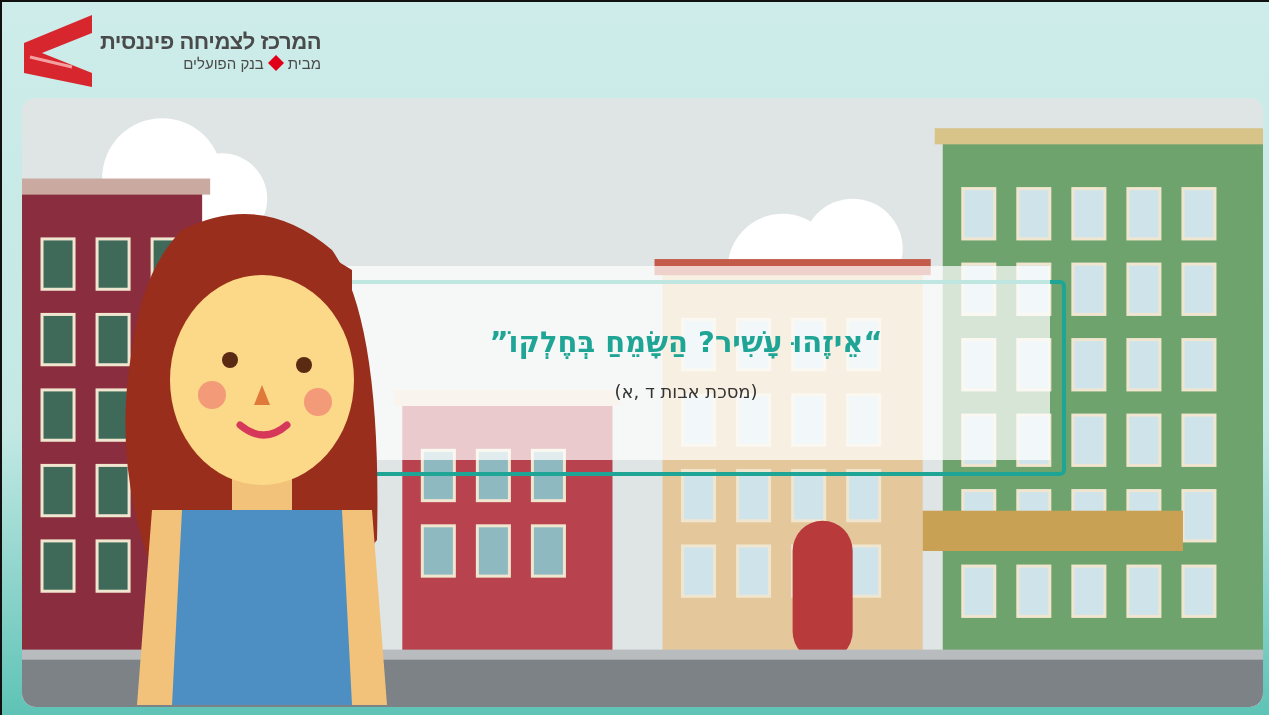 This screenshot has height=715, width=1269. What do you see at coordinates (223, 63) in the screenshot?
I see `bank-name: בנק הפועלים` at bounding box center [223, 63].